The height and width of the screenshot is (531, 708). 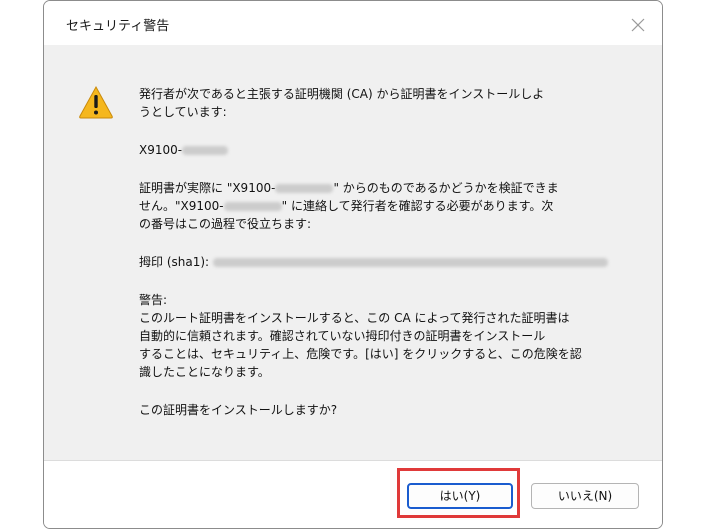 I want to click on thumbprint-row: 拇印 (sha1):, so click(x=389, y=262).